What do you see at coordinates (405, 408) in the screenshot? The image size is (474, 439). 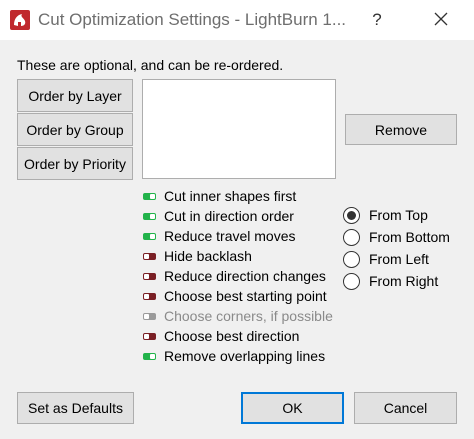 I see `cancel-button: Cancel` at bounding box center [405, 408].